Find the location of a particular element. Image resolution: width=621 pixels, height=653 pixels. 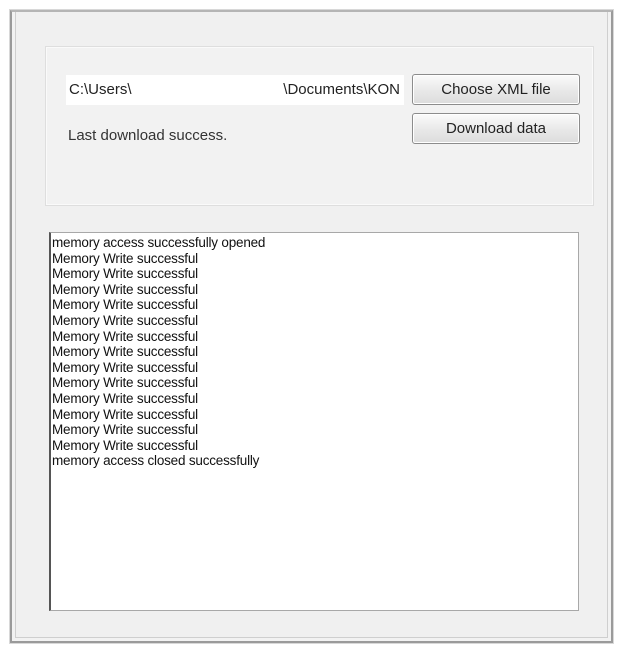

log-line: memory access closed successfully is located at coordinates (156, 461).